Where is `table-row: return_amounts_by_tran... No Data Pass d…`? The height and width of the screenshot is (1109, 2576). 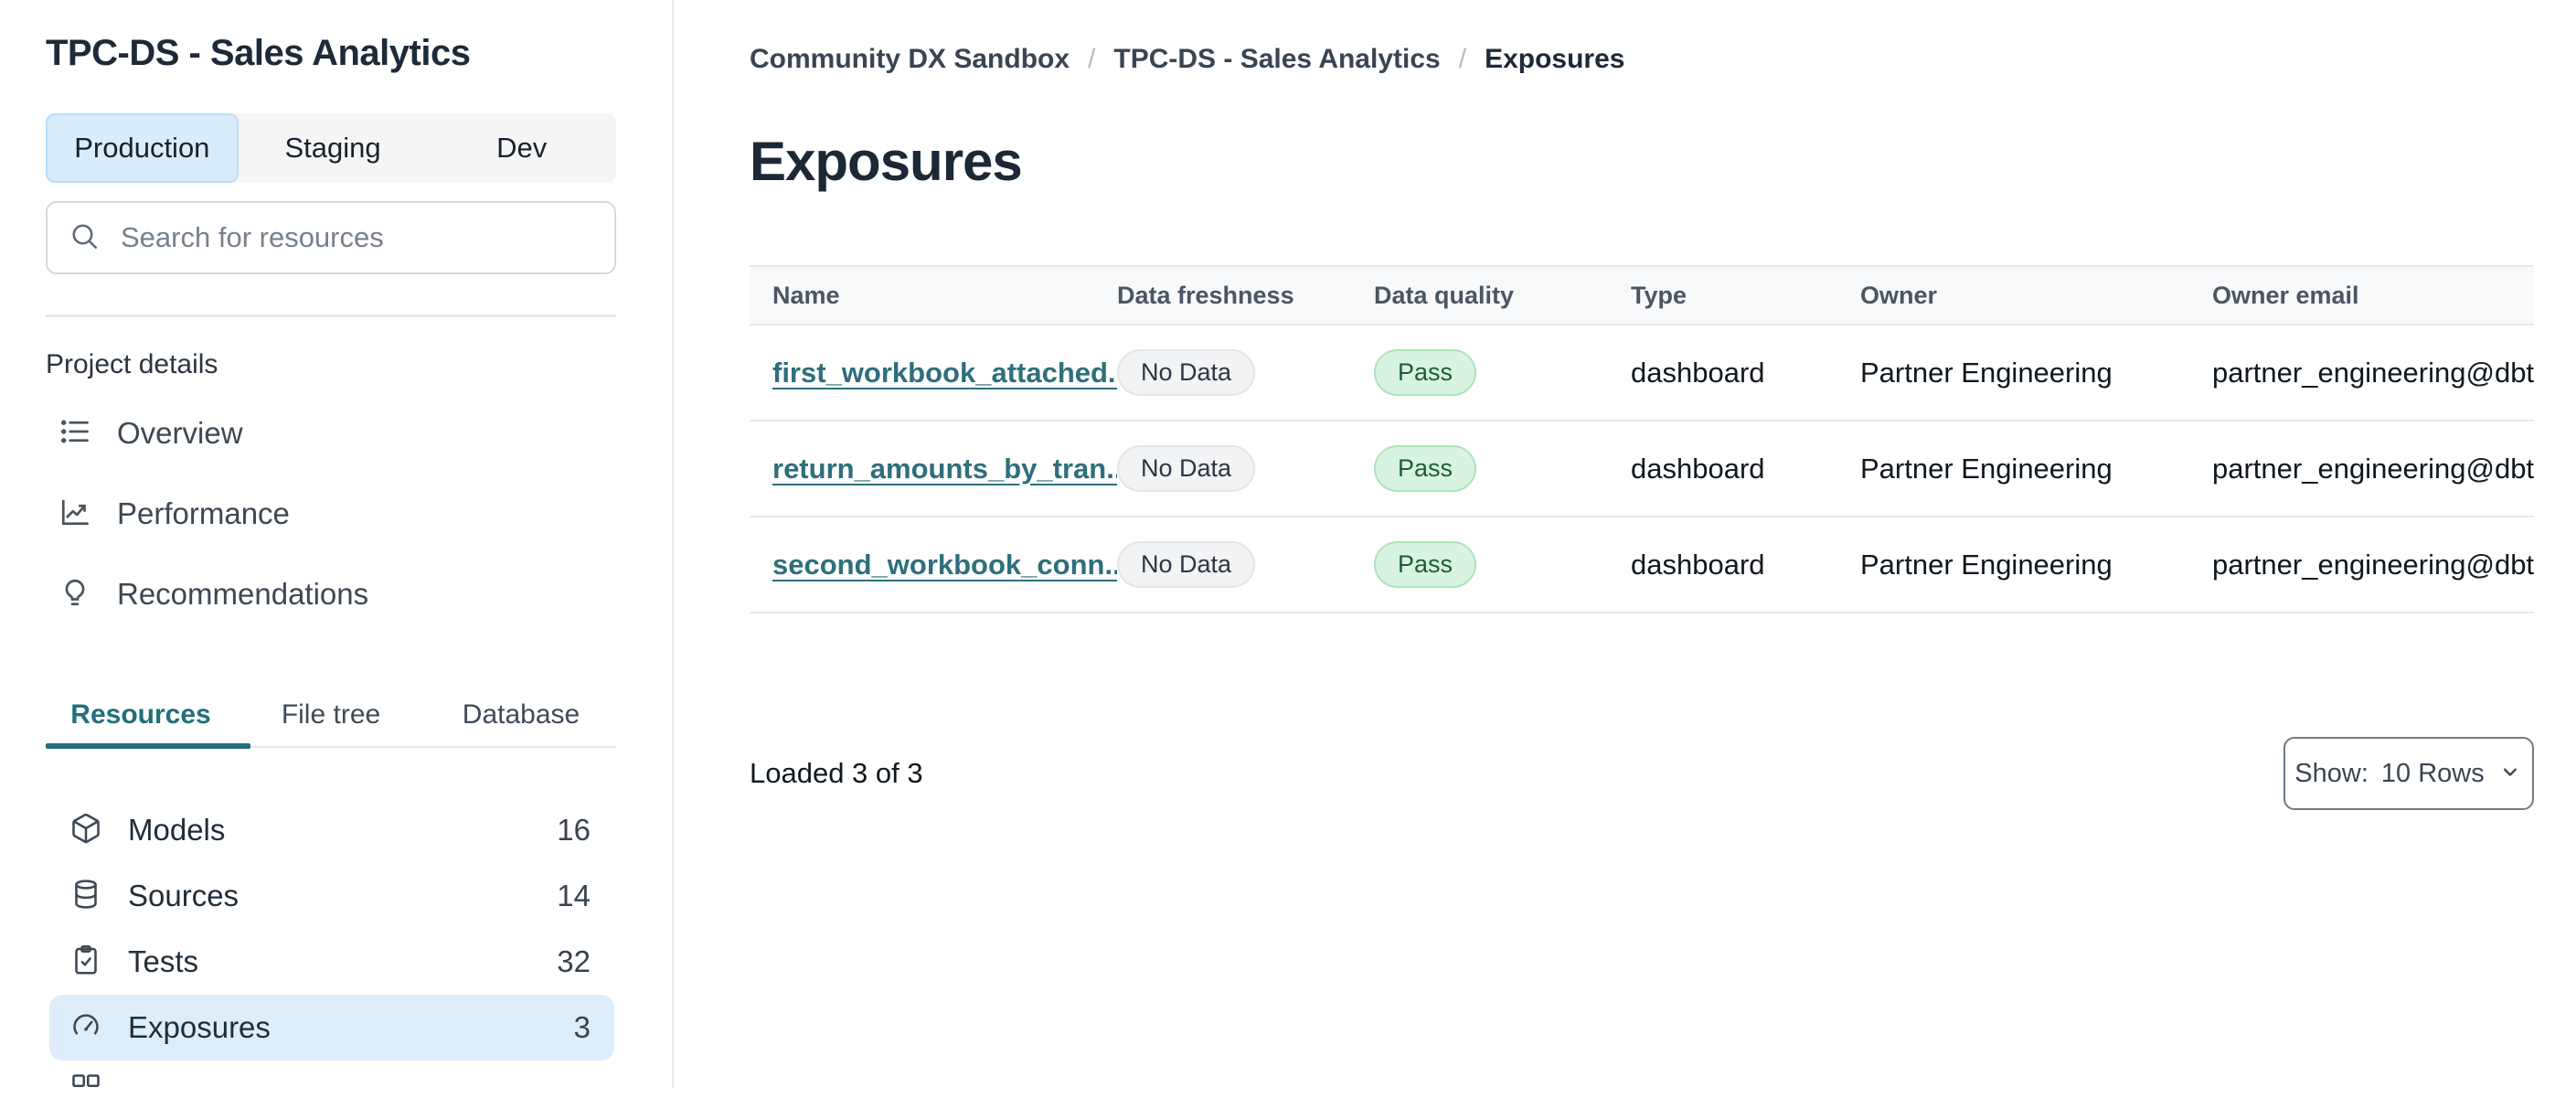 table-row: return_amounts_by_tran... No Data Pass d… is located at coordinates (1642, 469).